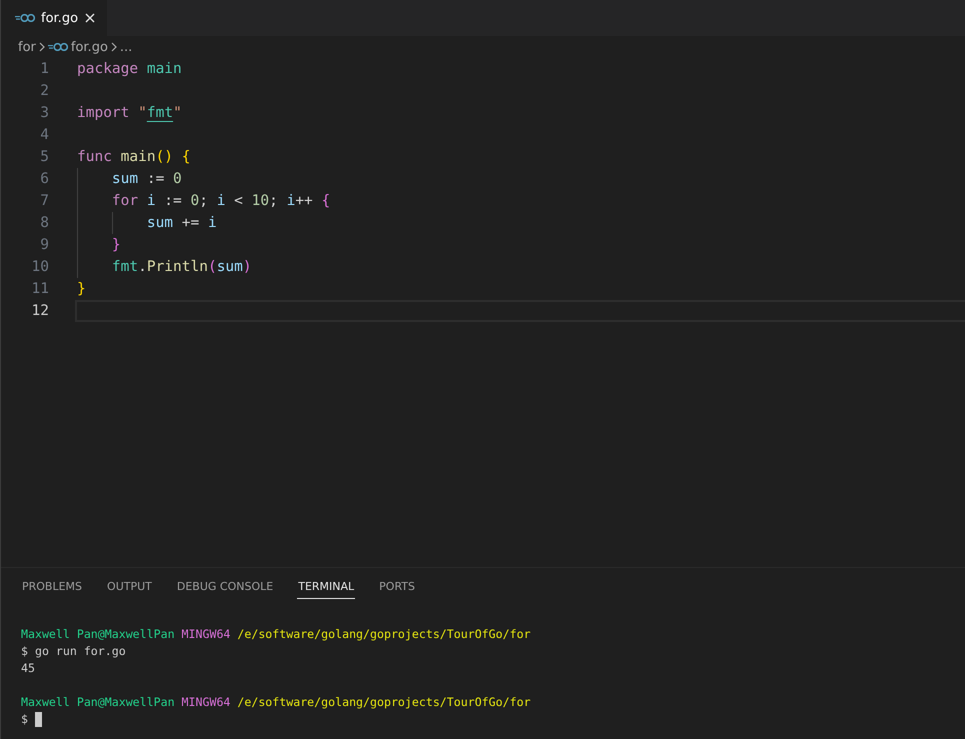 The image size is (965, 739). Describe the element at coordinates (129, 588) in the screenshot. I see `panel-tab: OUTPUT` at that location.